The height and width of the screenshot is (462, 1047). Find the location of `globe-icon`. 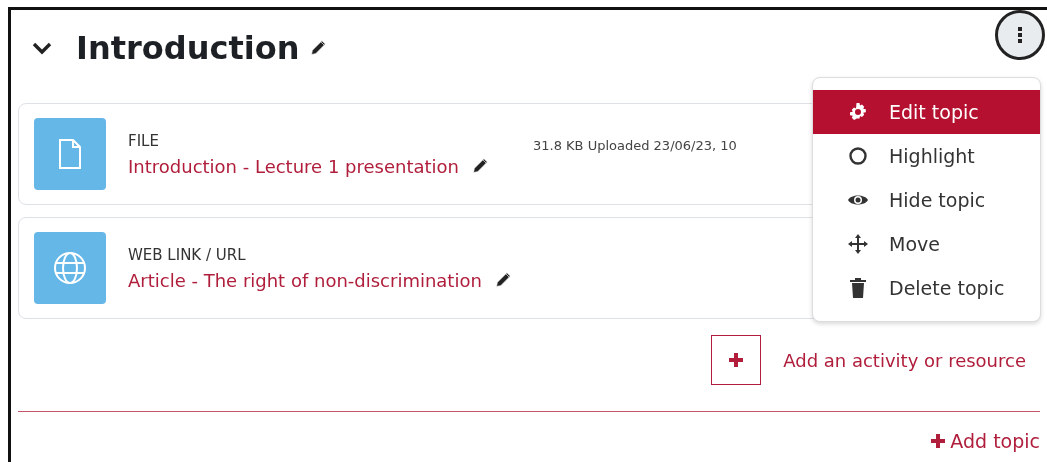

globe-icon is located at coordinates (70, 268).